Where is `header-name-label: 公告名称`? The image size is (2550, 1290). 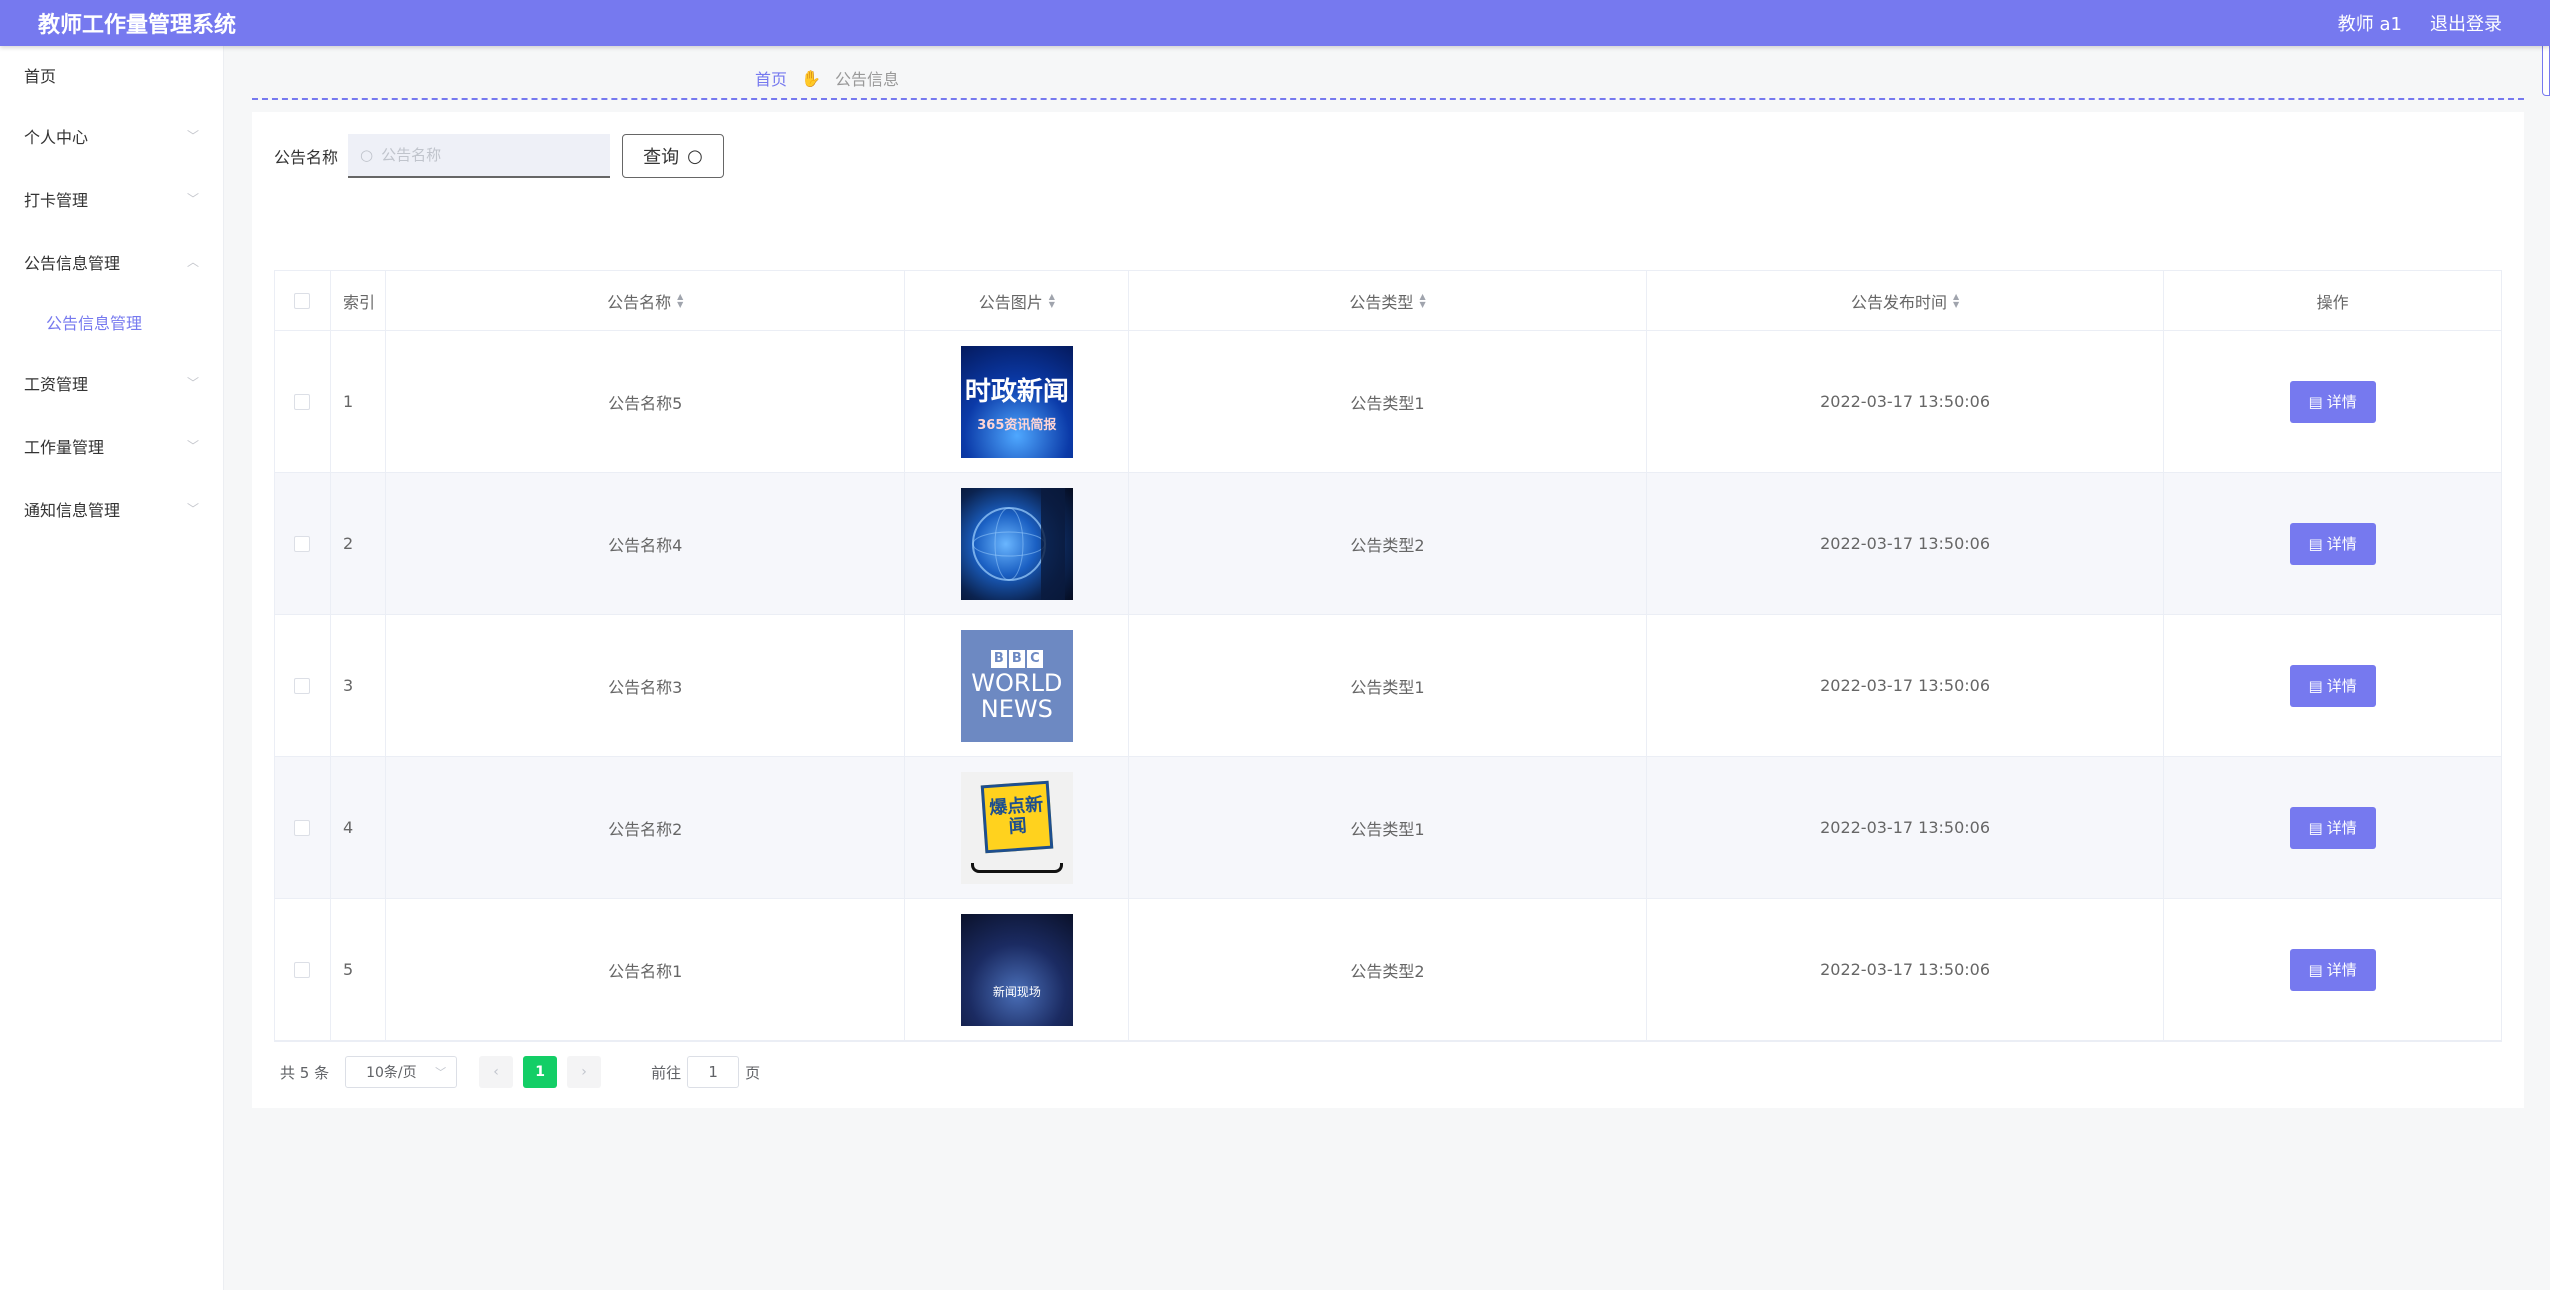 header-name-label: 公告名称 is located at coordinates (639, 302).